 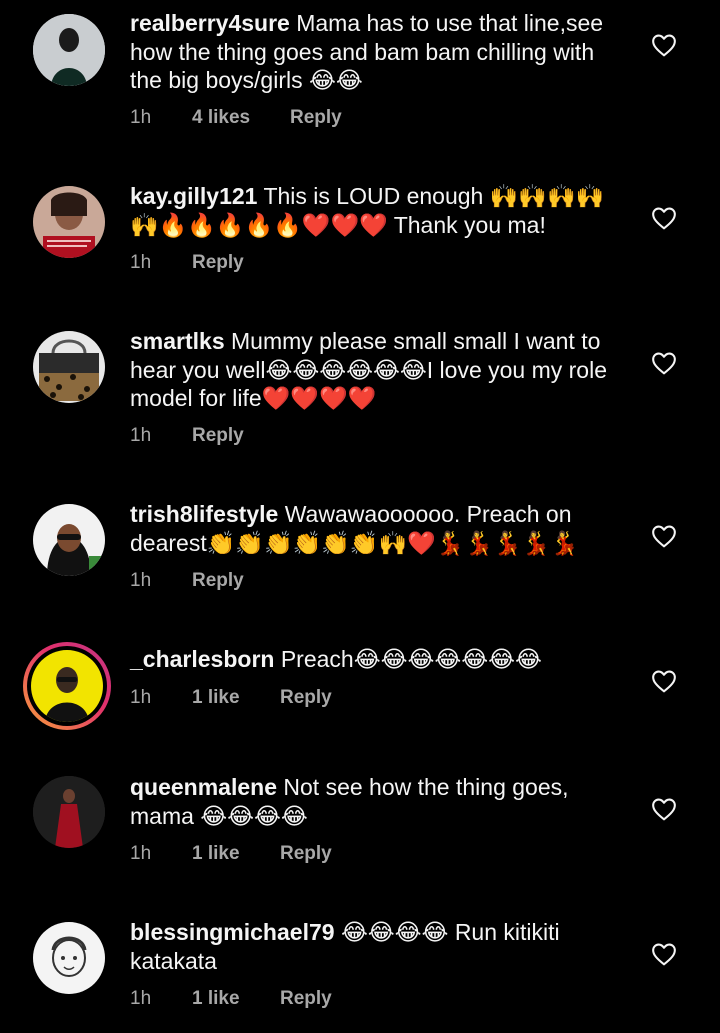 I want to click on comment-username: realberry4sure, so click(x=210, y=23).